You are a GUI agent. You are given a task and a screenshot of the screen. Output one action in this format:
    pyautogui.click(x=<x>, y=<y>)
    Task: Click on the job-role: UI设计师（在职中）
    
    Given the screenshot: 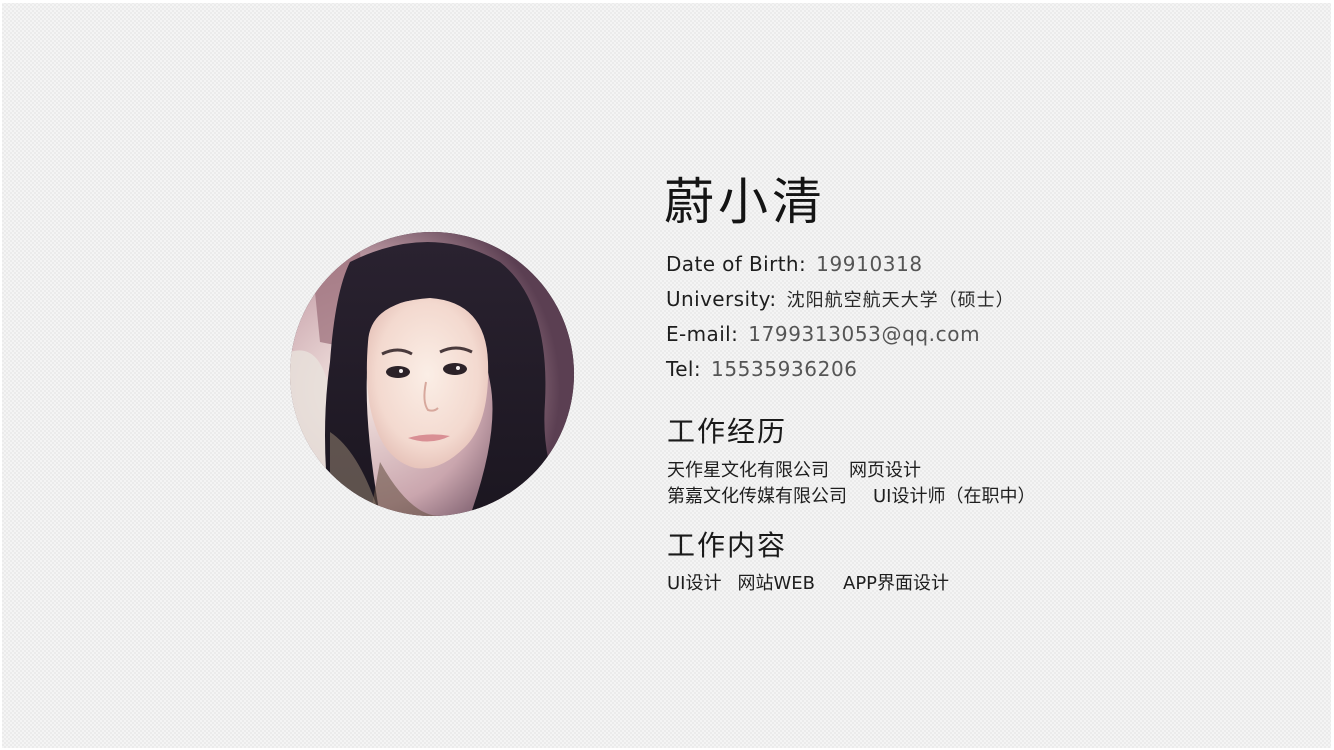 What is the action you would take?
    pyautogui.click(x=954, y=496)
    